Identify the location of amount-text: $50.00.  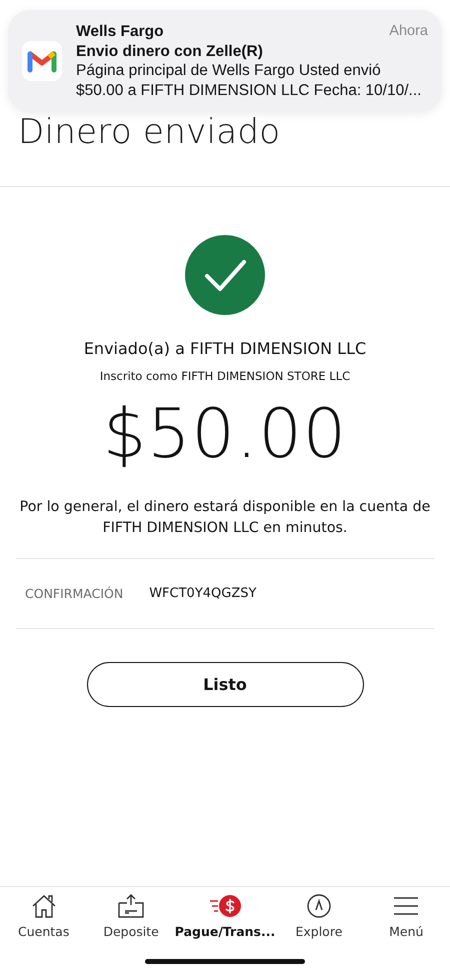
(225, 435).